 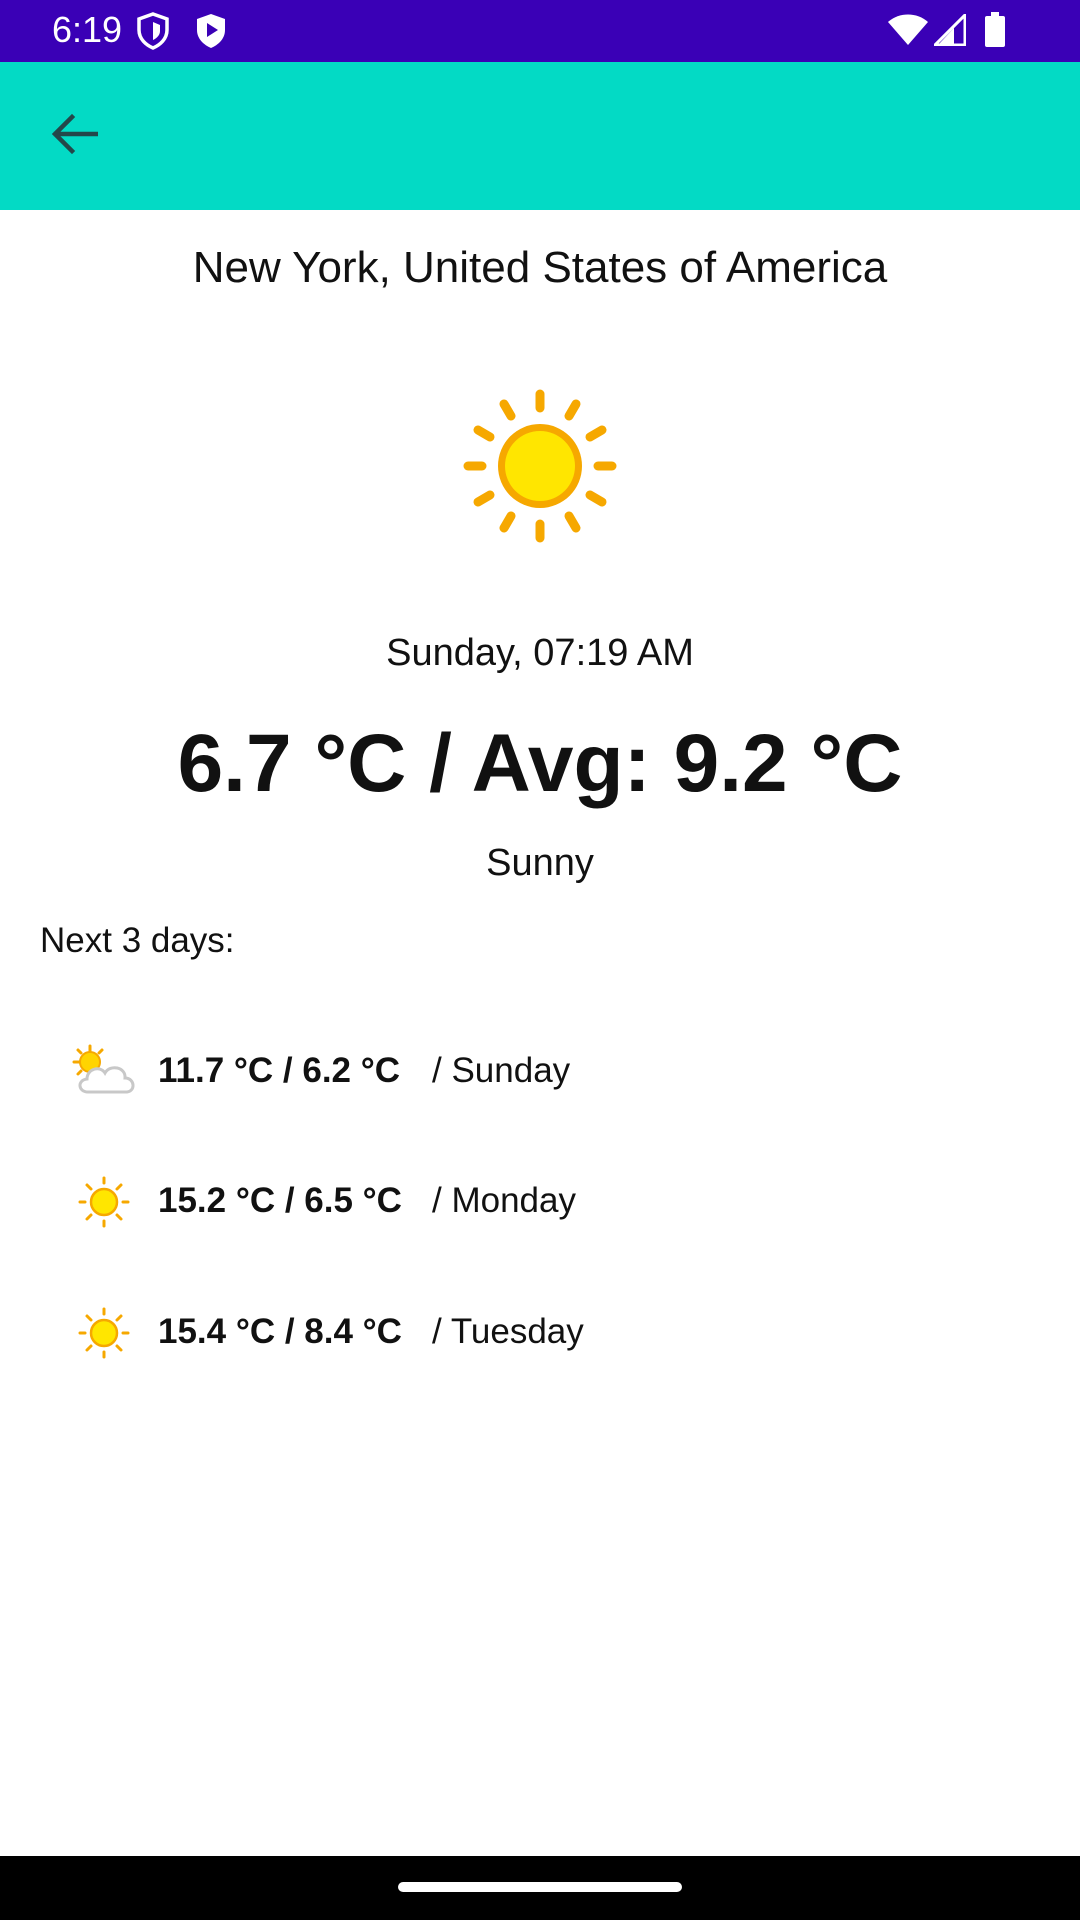 What do you see at coordinates (280, 1331) in the screenshot?
I see `forecast-temperature: 15.4 °C / 8.4 °C` at bounding box center [280, 1331].